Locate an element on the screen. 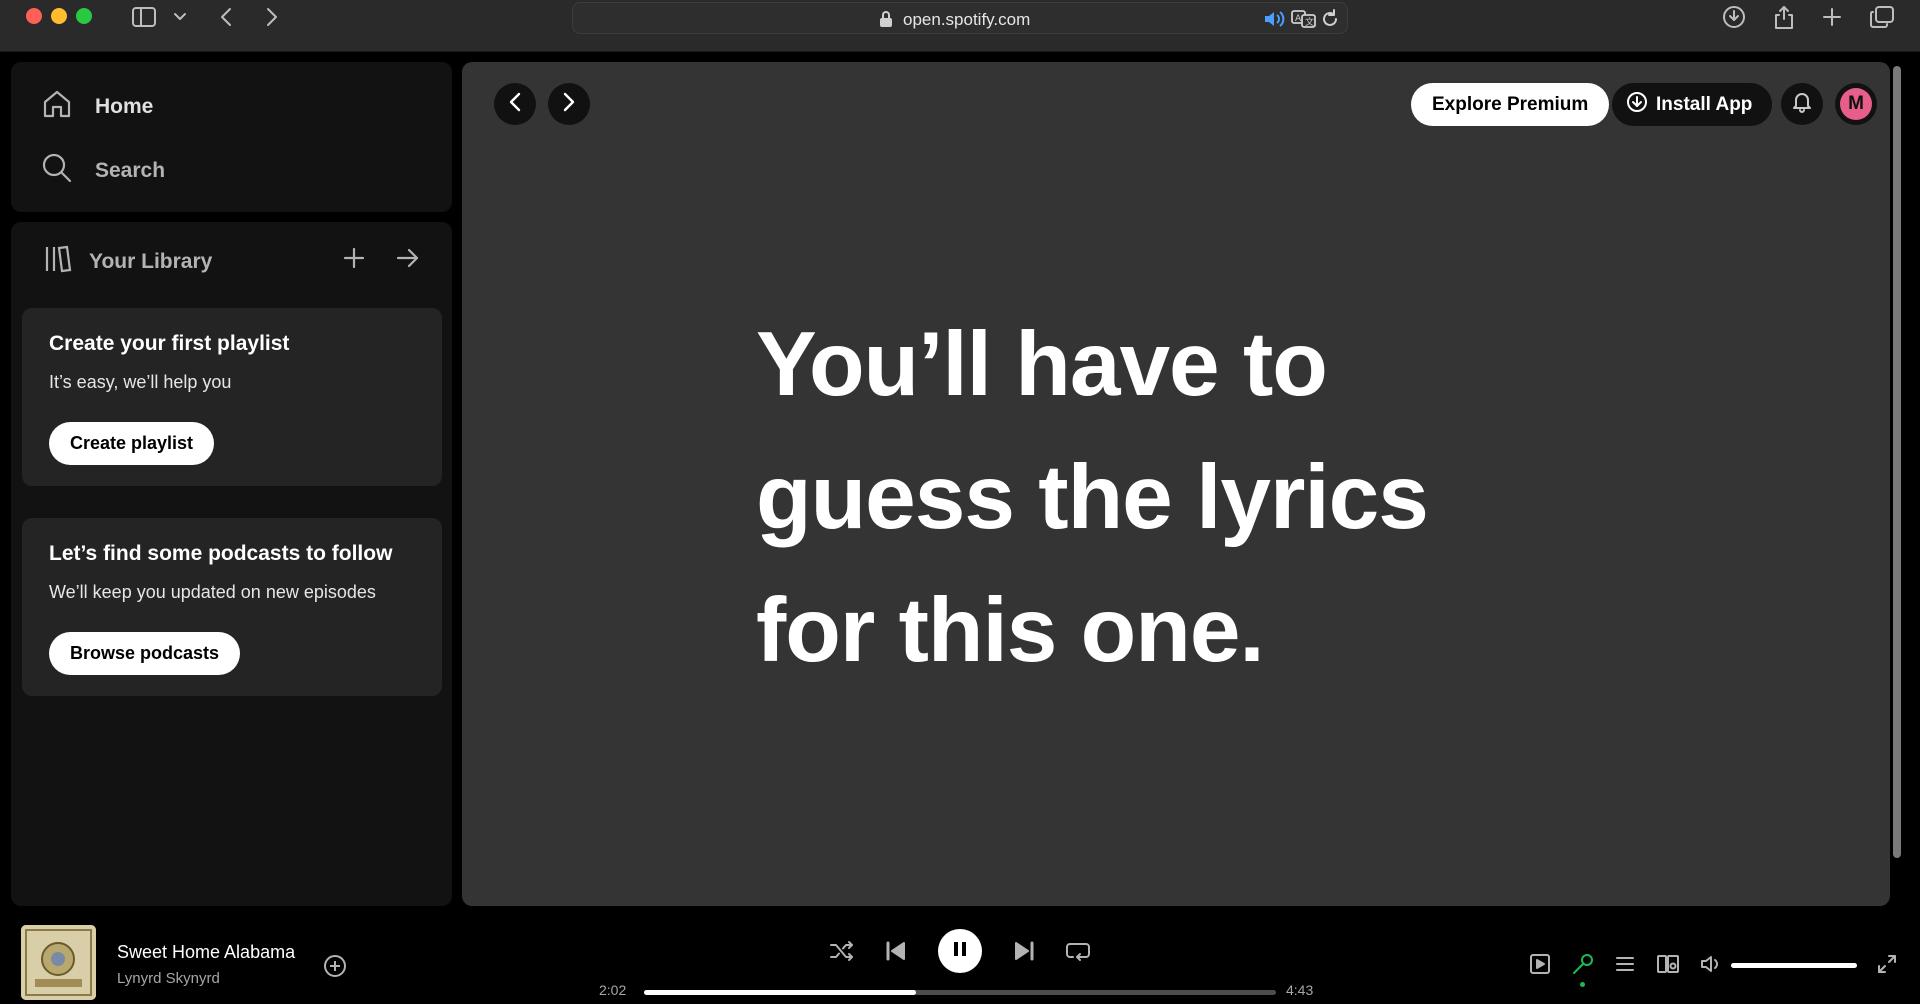  volume-slider is located at coordinates (1794, 965).